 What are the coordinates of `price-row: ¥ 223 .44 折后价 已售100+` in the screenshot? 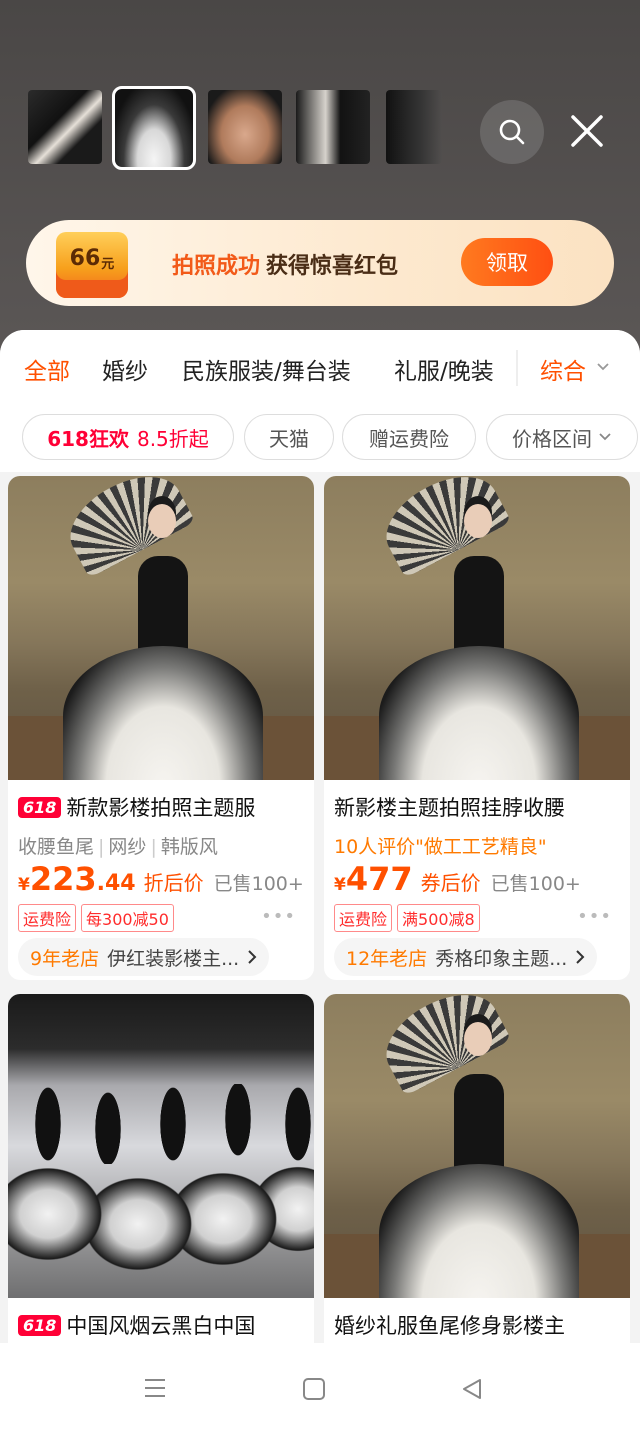 It's located at (161, 879).